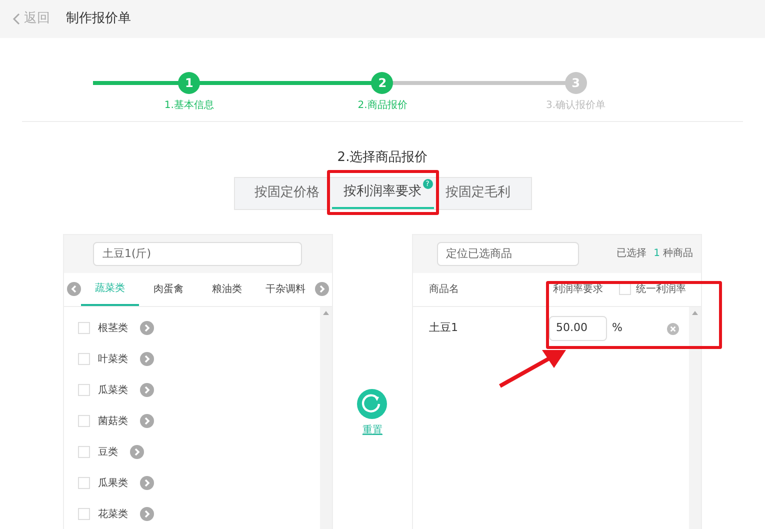 The width and height of the screenshot is (765, 529). Describe the element at coordinates (108, 452) in the screenshot. I see `category-label: 豆类` at that location.